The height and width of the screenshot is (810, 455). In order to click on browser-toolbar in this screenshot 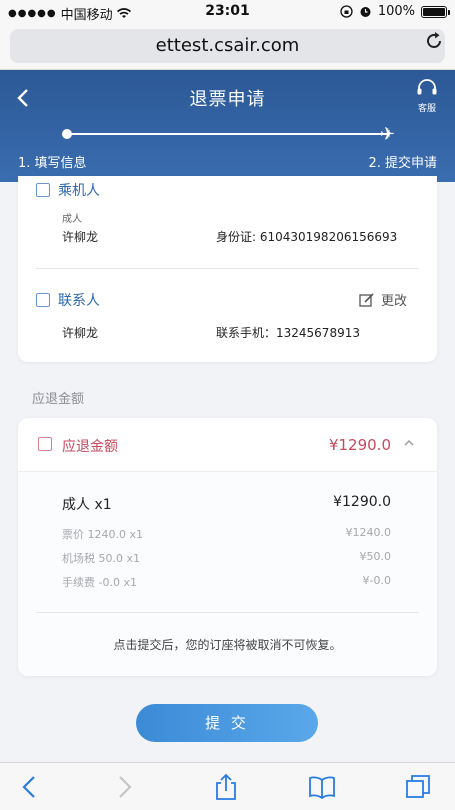, I will do `click(227, 786)`.